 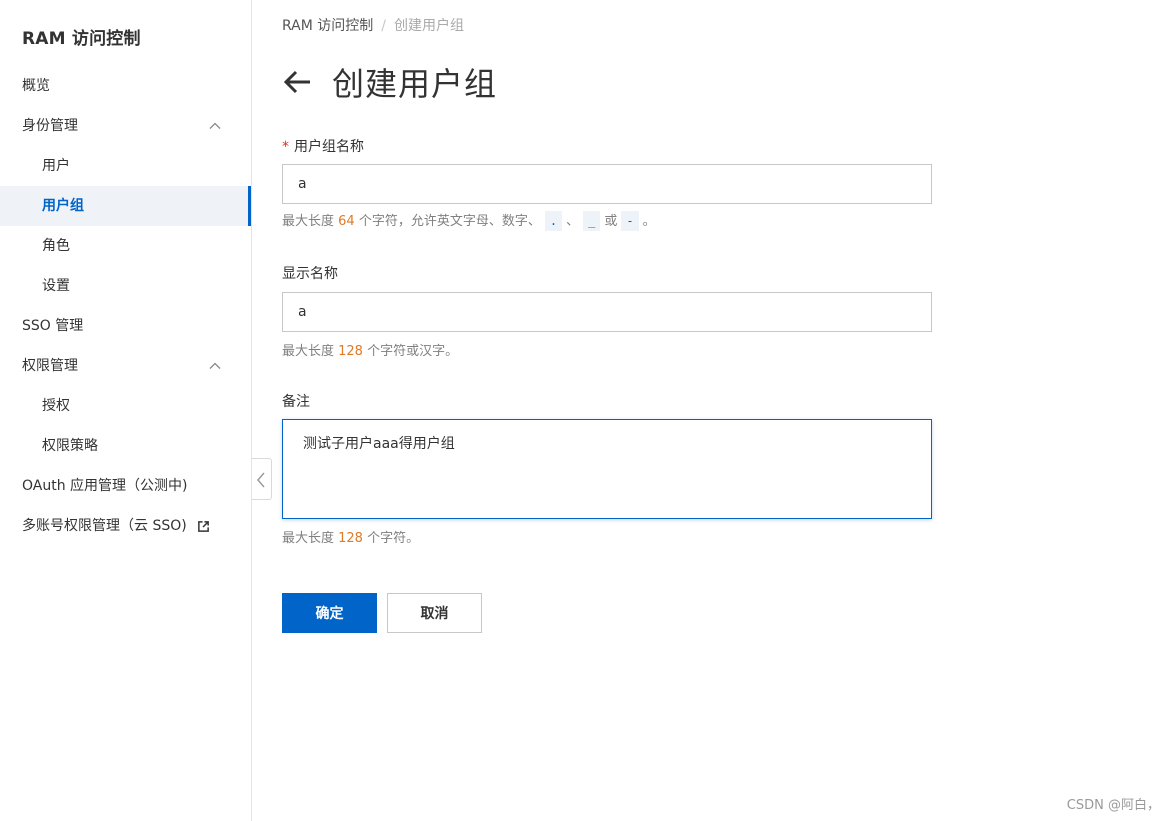 I want to click on external-link-icon, so click(x=204, y=526).